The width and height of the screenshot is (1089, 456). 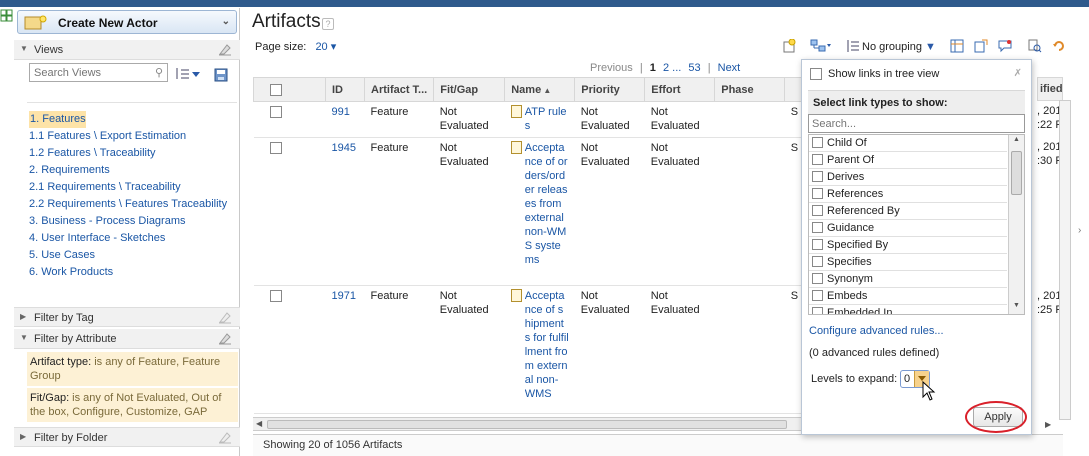 What do you see at coordinates (547, 119) in the screenshot?
I see `artifact-name-link: ATP rules` at bounding box center [547, 119].